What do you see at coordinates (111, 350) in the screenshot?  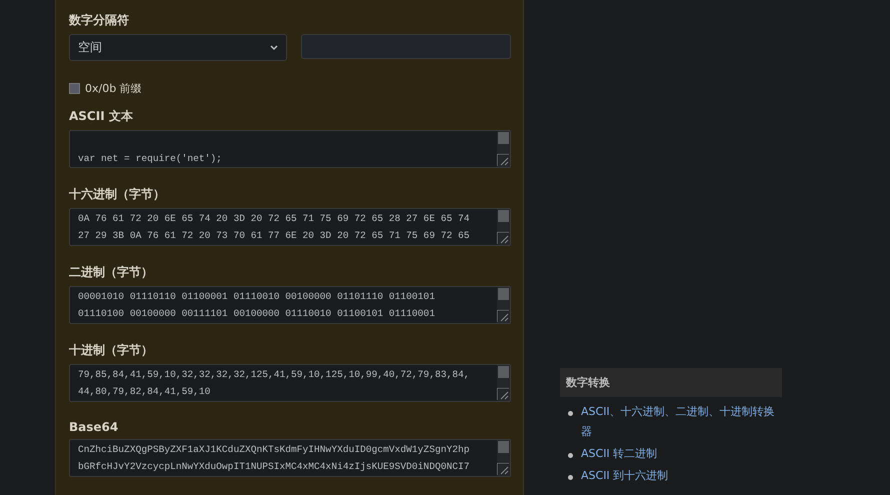 I see `field-label: 十进制（字节）` at bounding box center [111, 350].